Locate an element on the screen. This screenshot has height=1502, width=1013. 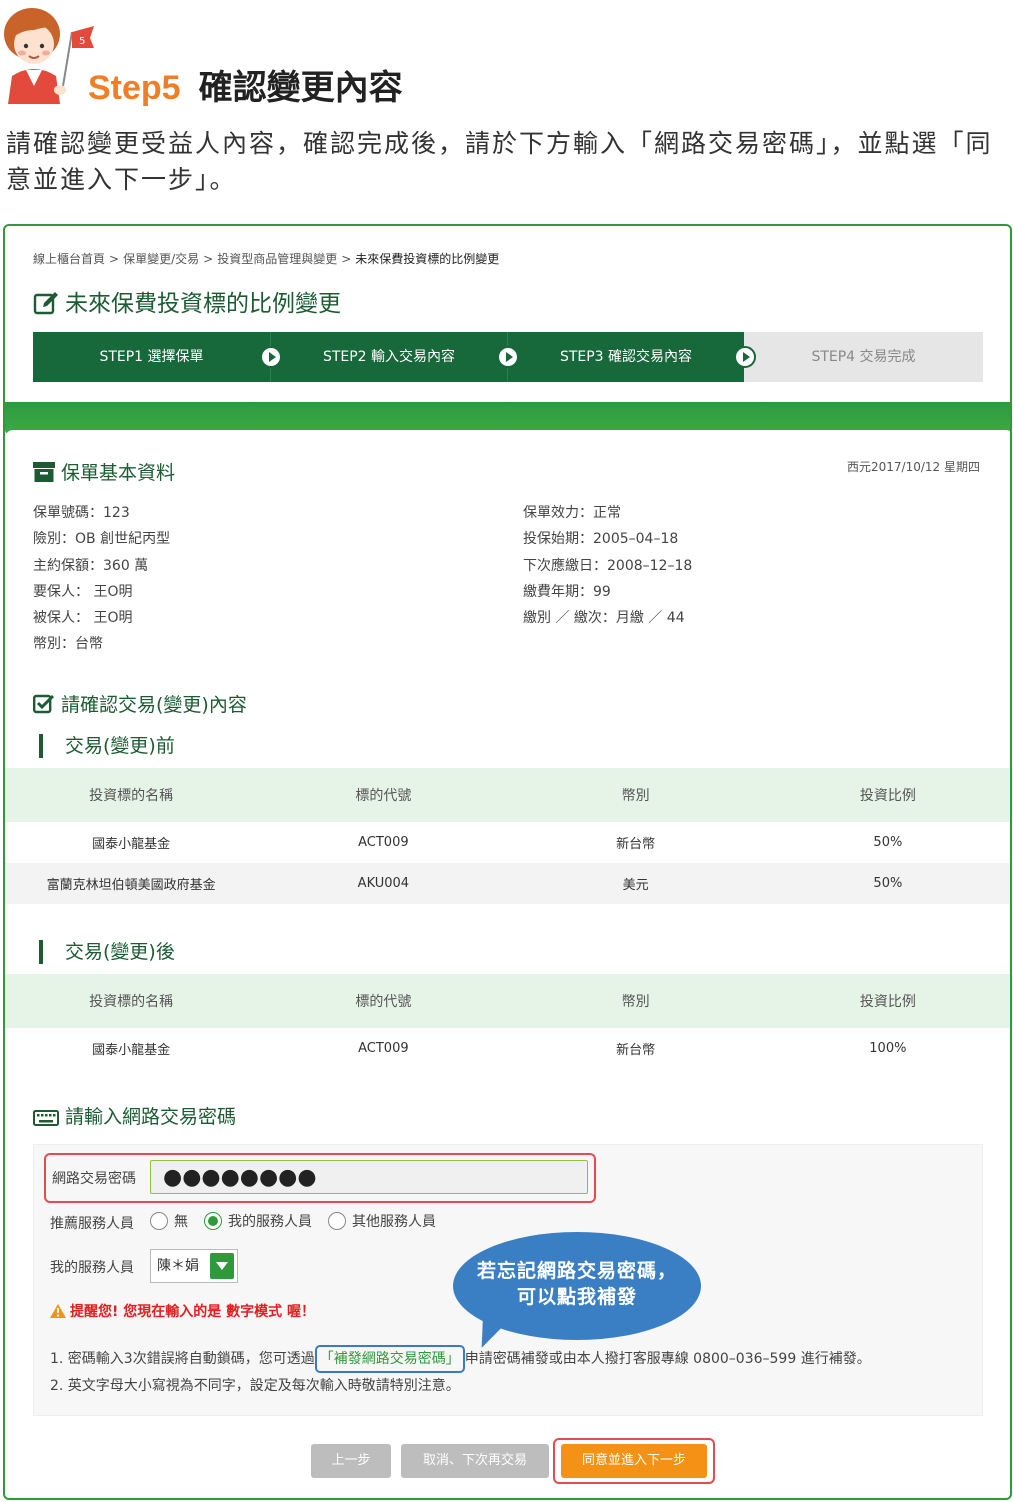
callout-line-1: 若忘記網路交易密碼， is located at coordinates (576, 1271).